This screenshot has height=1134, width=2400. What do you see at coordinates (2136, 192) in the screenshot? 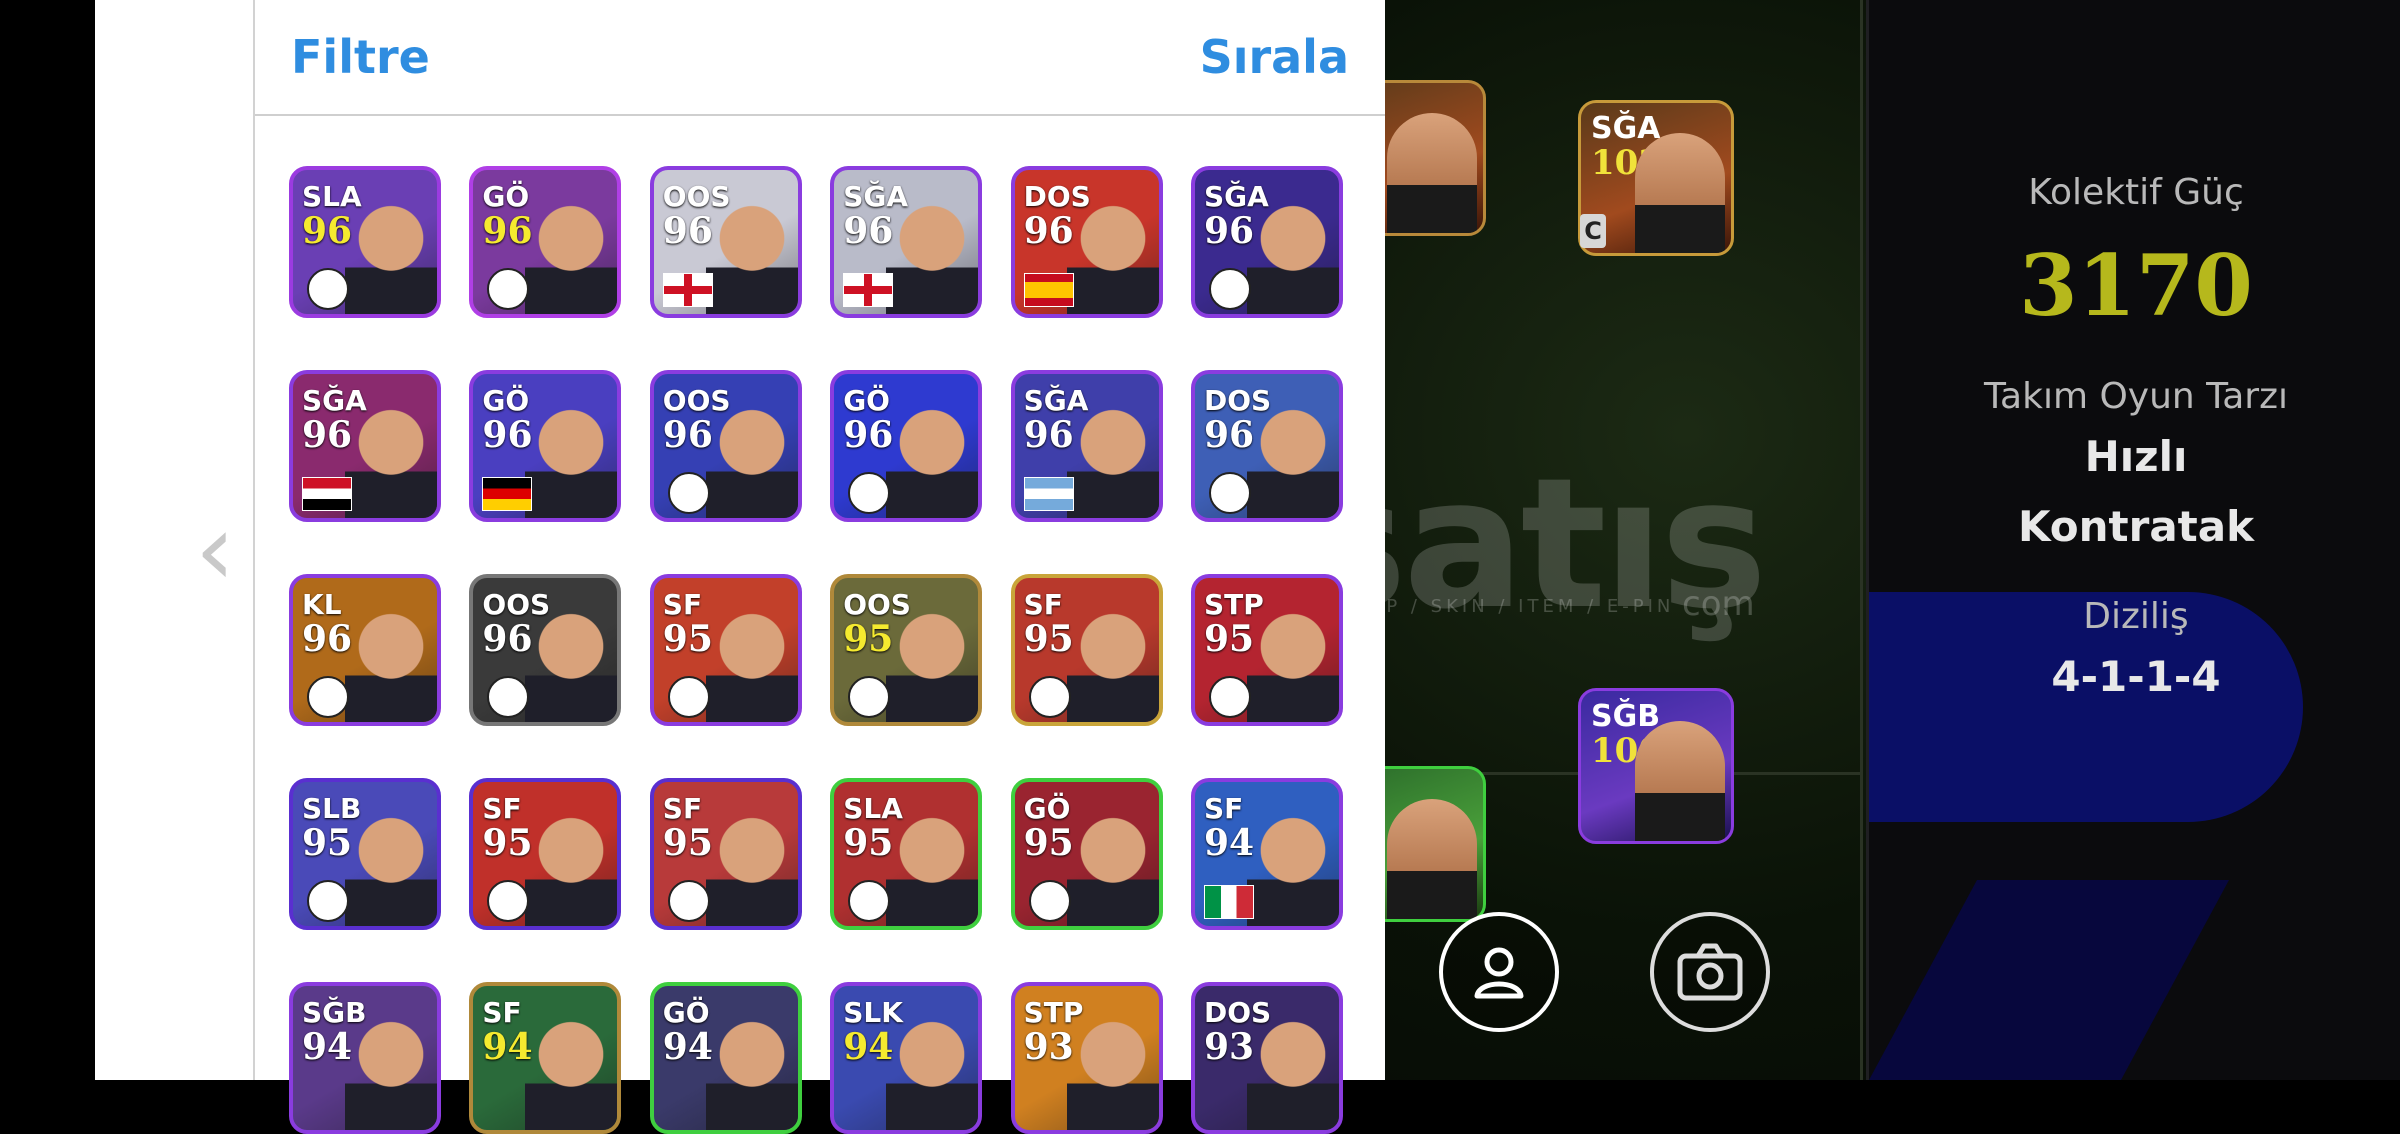
I see `collective-power-label: Kolektif Güç` at bounding box center [2136, 192].